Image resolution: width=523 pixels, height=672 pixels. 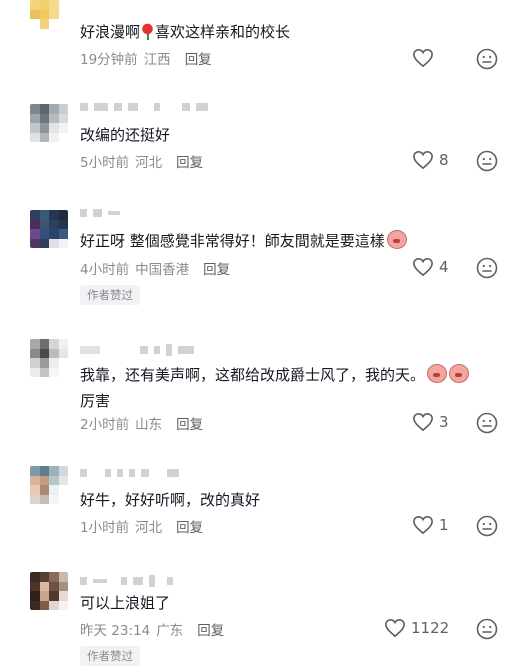 I want to click on comment-text: 好正呀 整個感覺非常得好！師友間就是要這樣, so click(x=260, y=241).